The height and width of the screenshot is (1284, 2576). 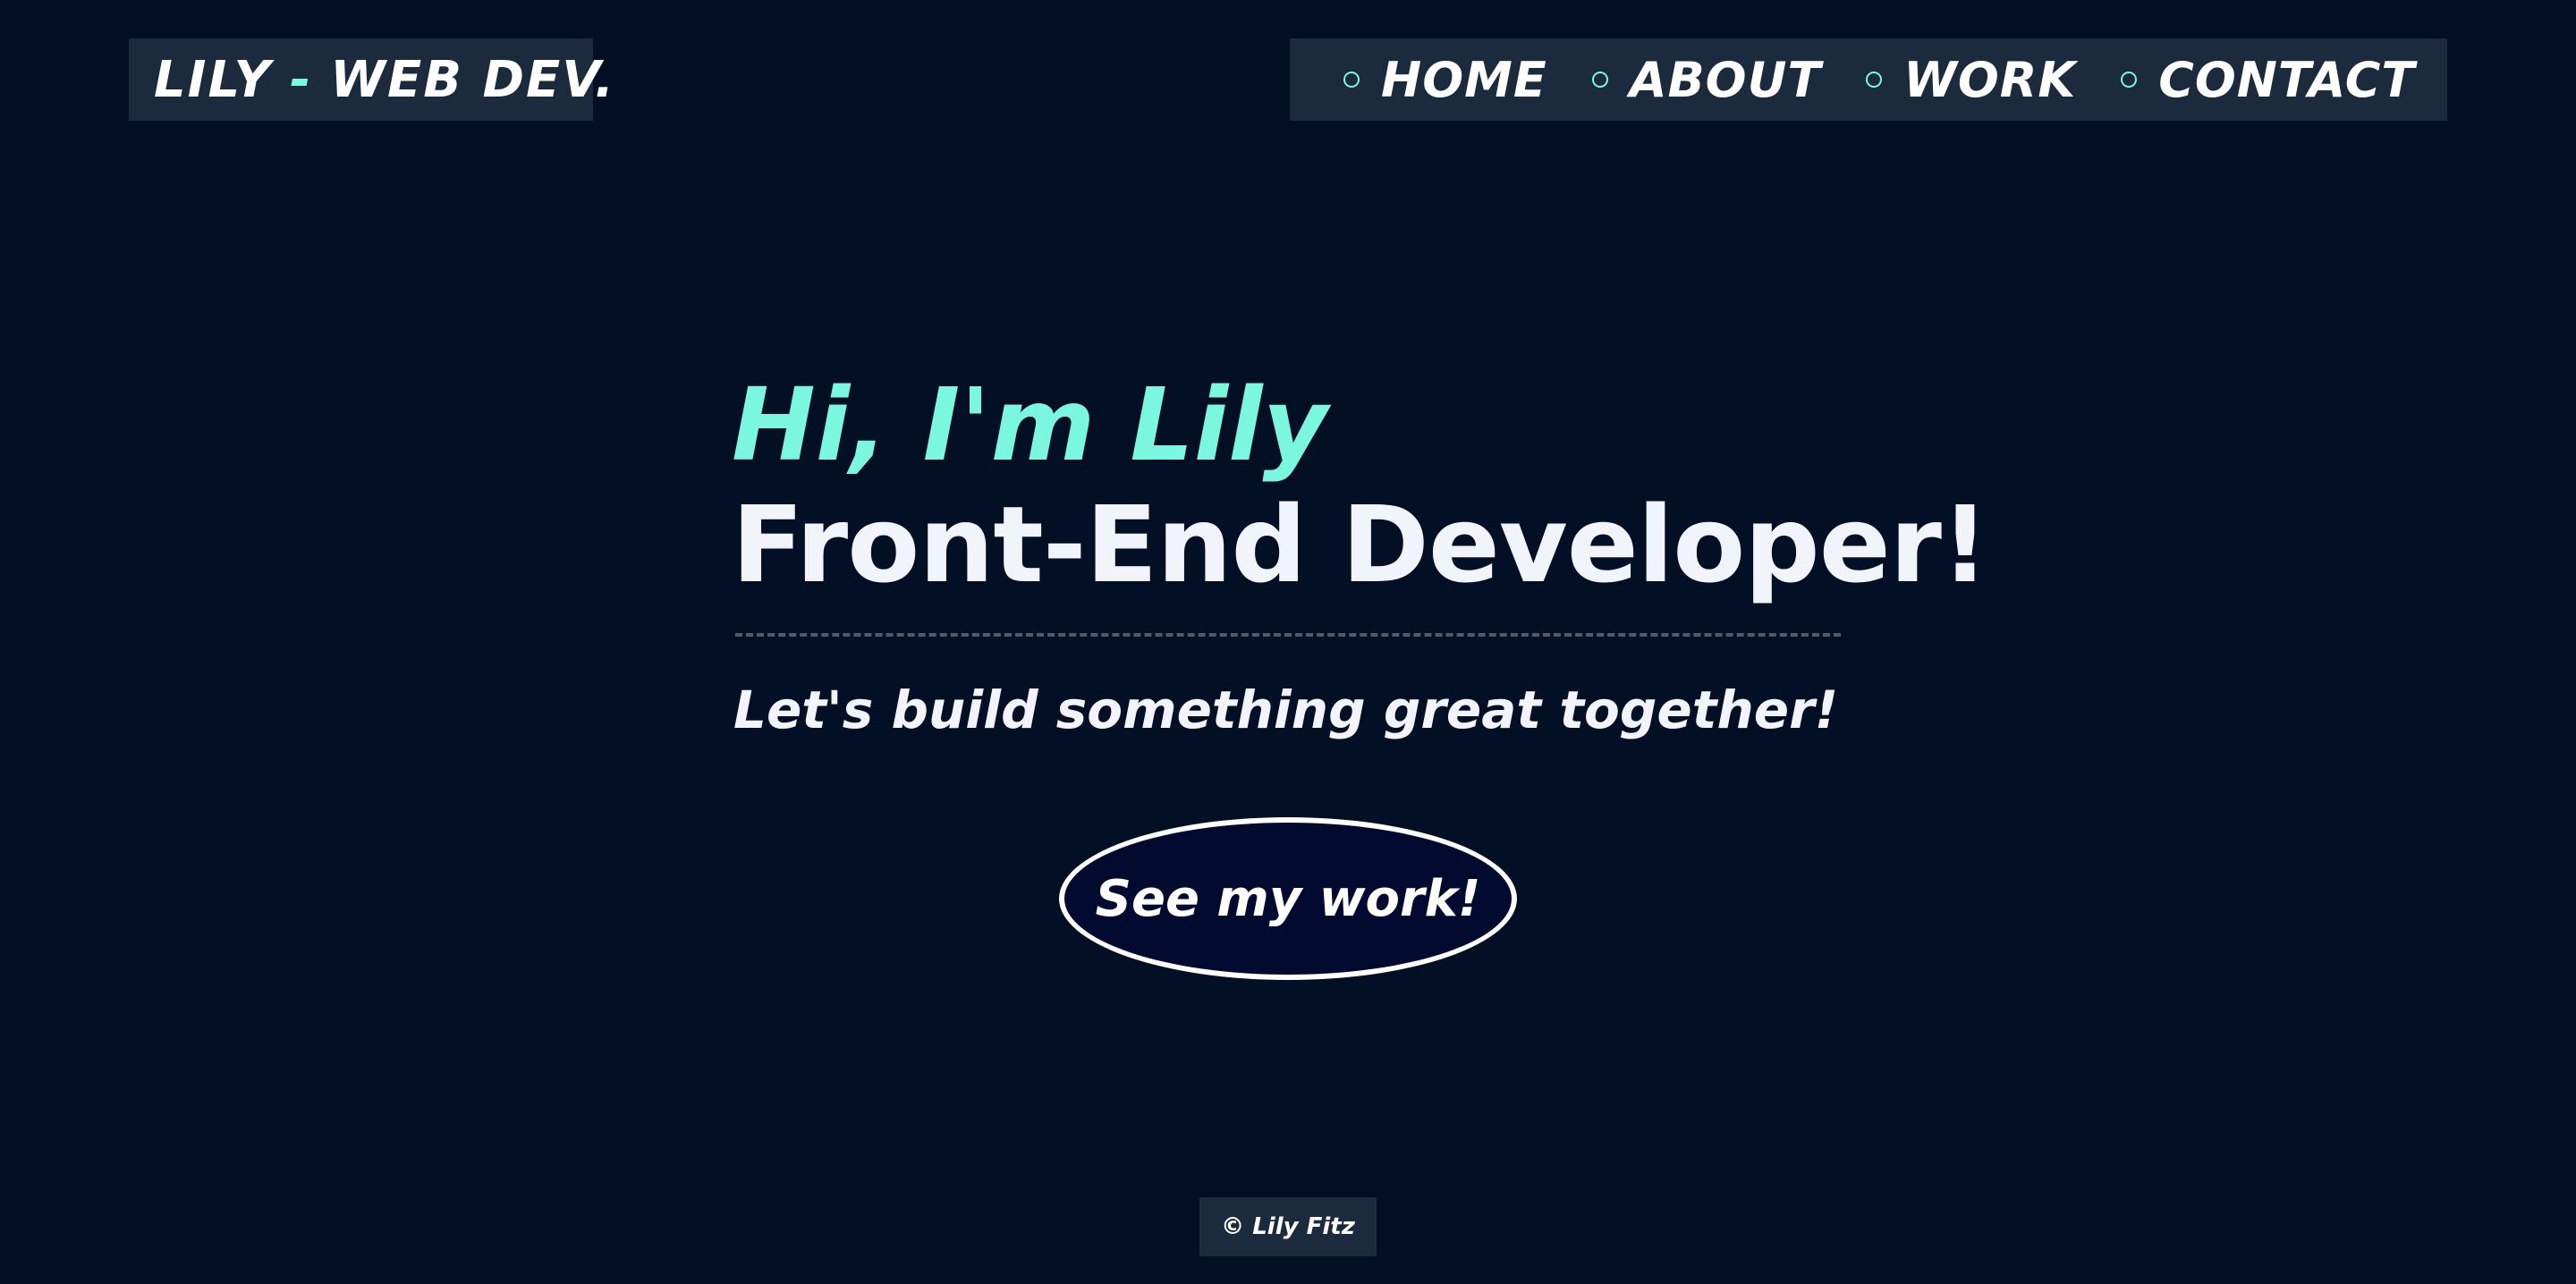 What do you see at coordinates (301, 79) in the screenshot?
I see `logo-dash: -` at bounding box center [301, 79].